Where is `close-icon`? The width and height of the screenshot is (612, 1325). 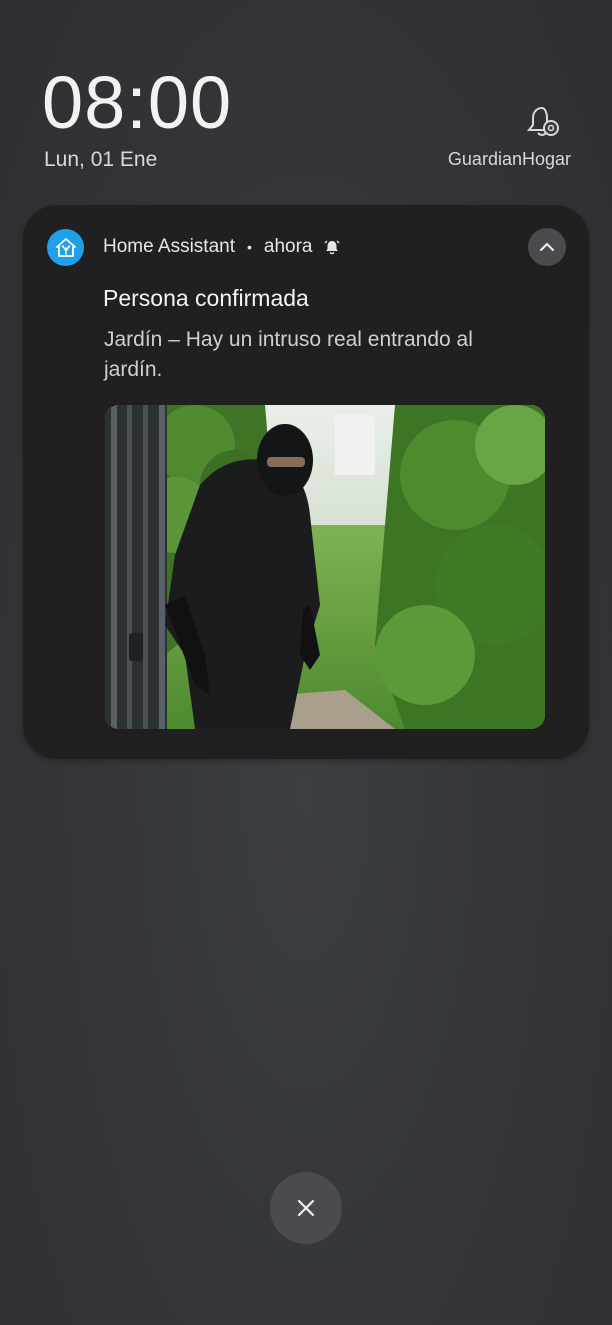 close-icon is located at coordinates (306, 1208).